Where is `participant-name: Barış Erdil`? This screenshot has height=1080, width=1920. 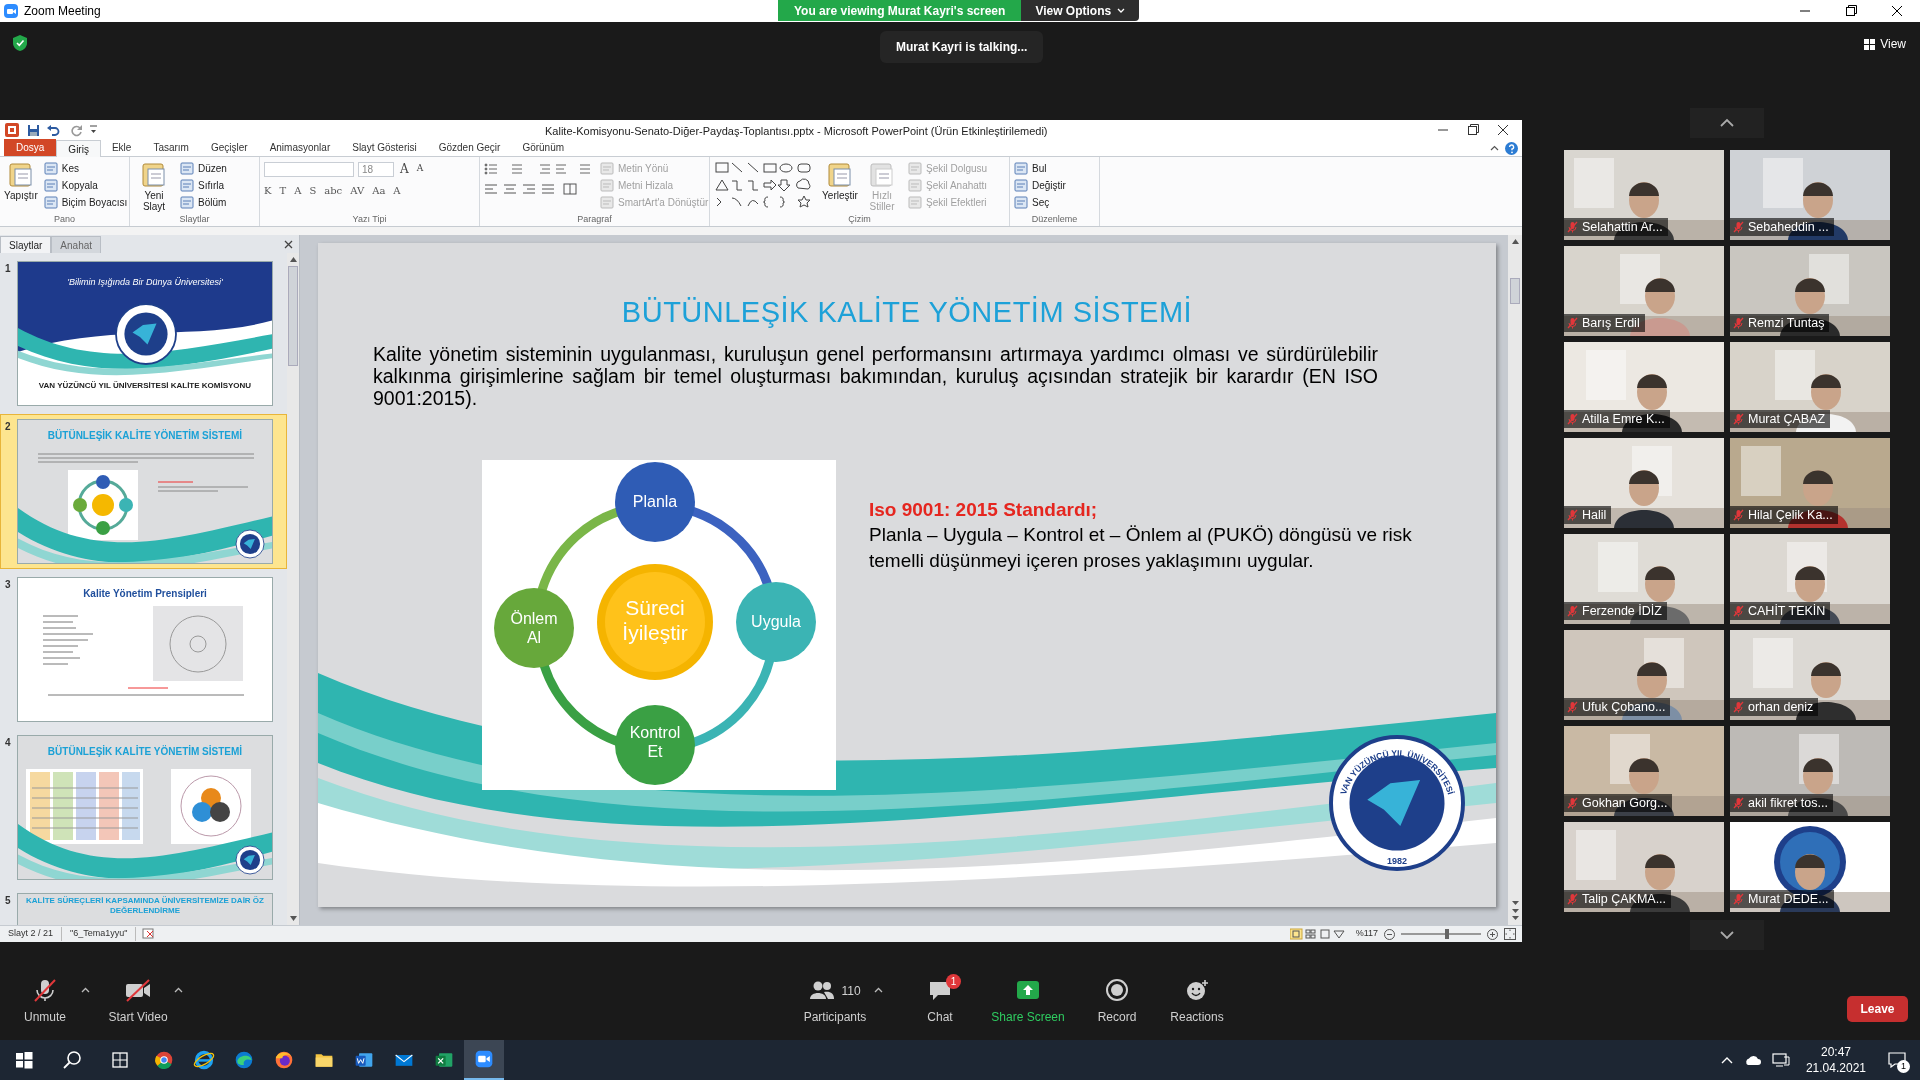 participant-name: Barış Erdil is located at coordinates (1611, 323).